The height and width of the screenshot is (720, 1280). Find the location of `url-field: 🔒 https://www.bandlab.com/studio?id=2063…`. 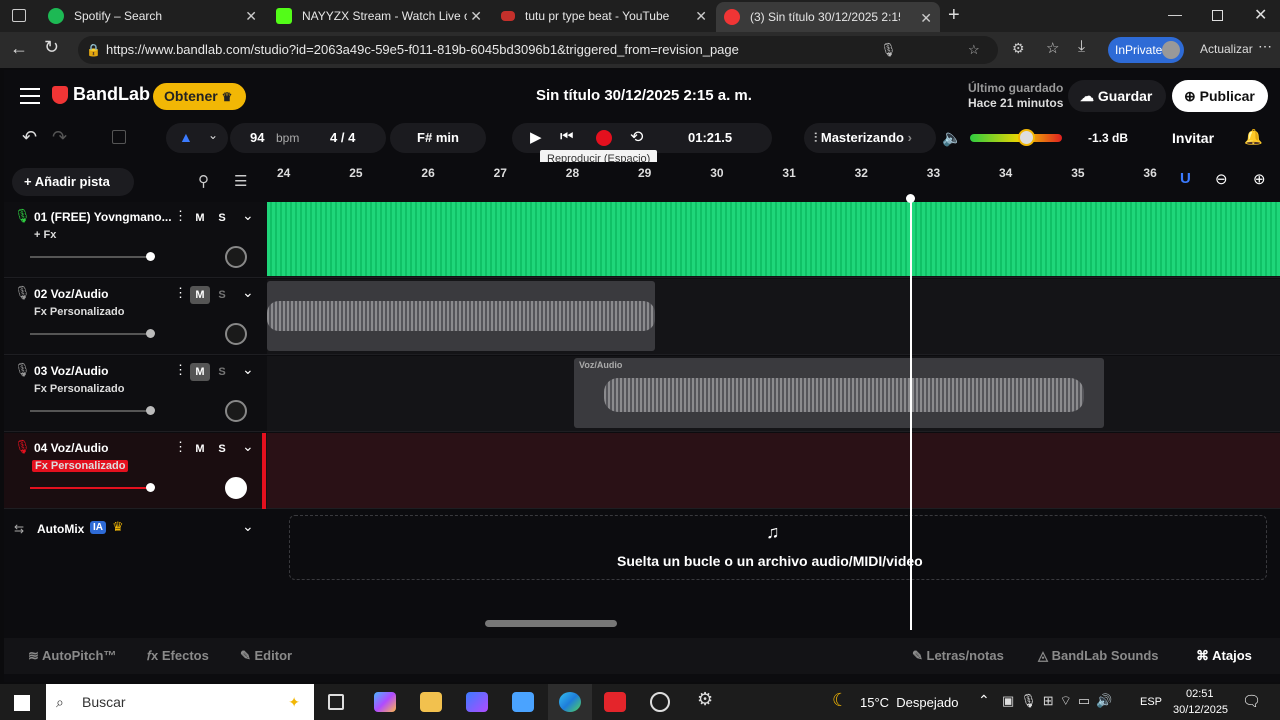

url-field: 🔒 https://www.bandlab.com/studio?id=2063… is located at coordinates (538, 50).